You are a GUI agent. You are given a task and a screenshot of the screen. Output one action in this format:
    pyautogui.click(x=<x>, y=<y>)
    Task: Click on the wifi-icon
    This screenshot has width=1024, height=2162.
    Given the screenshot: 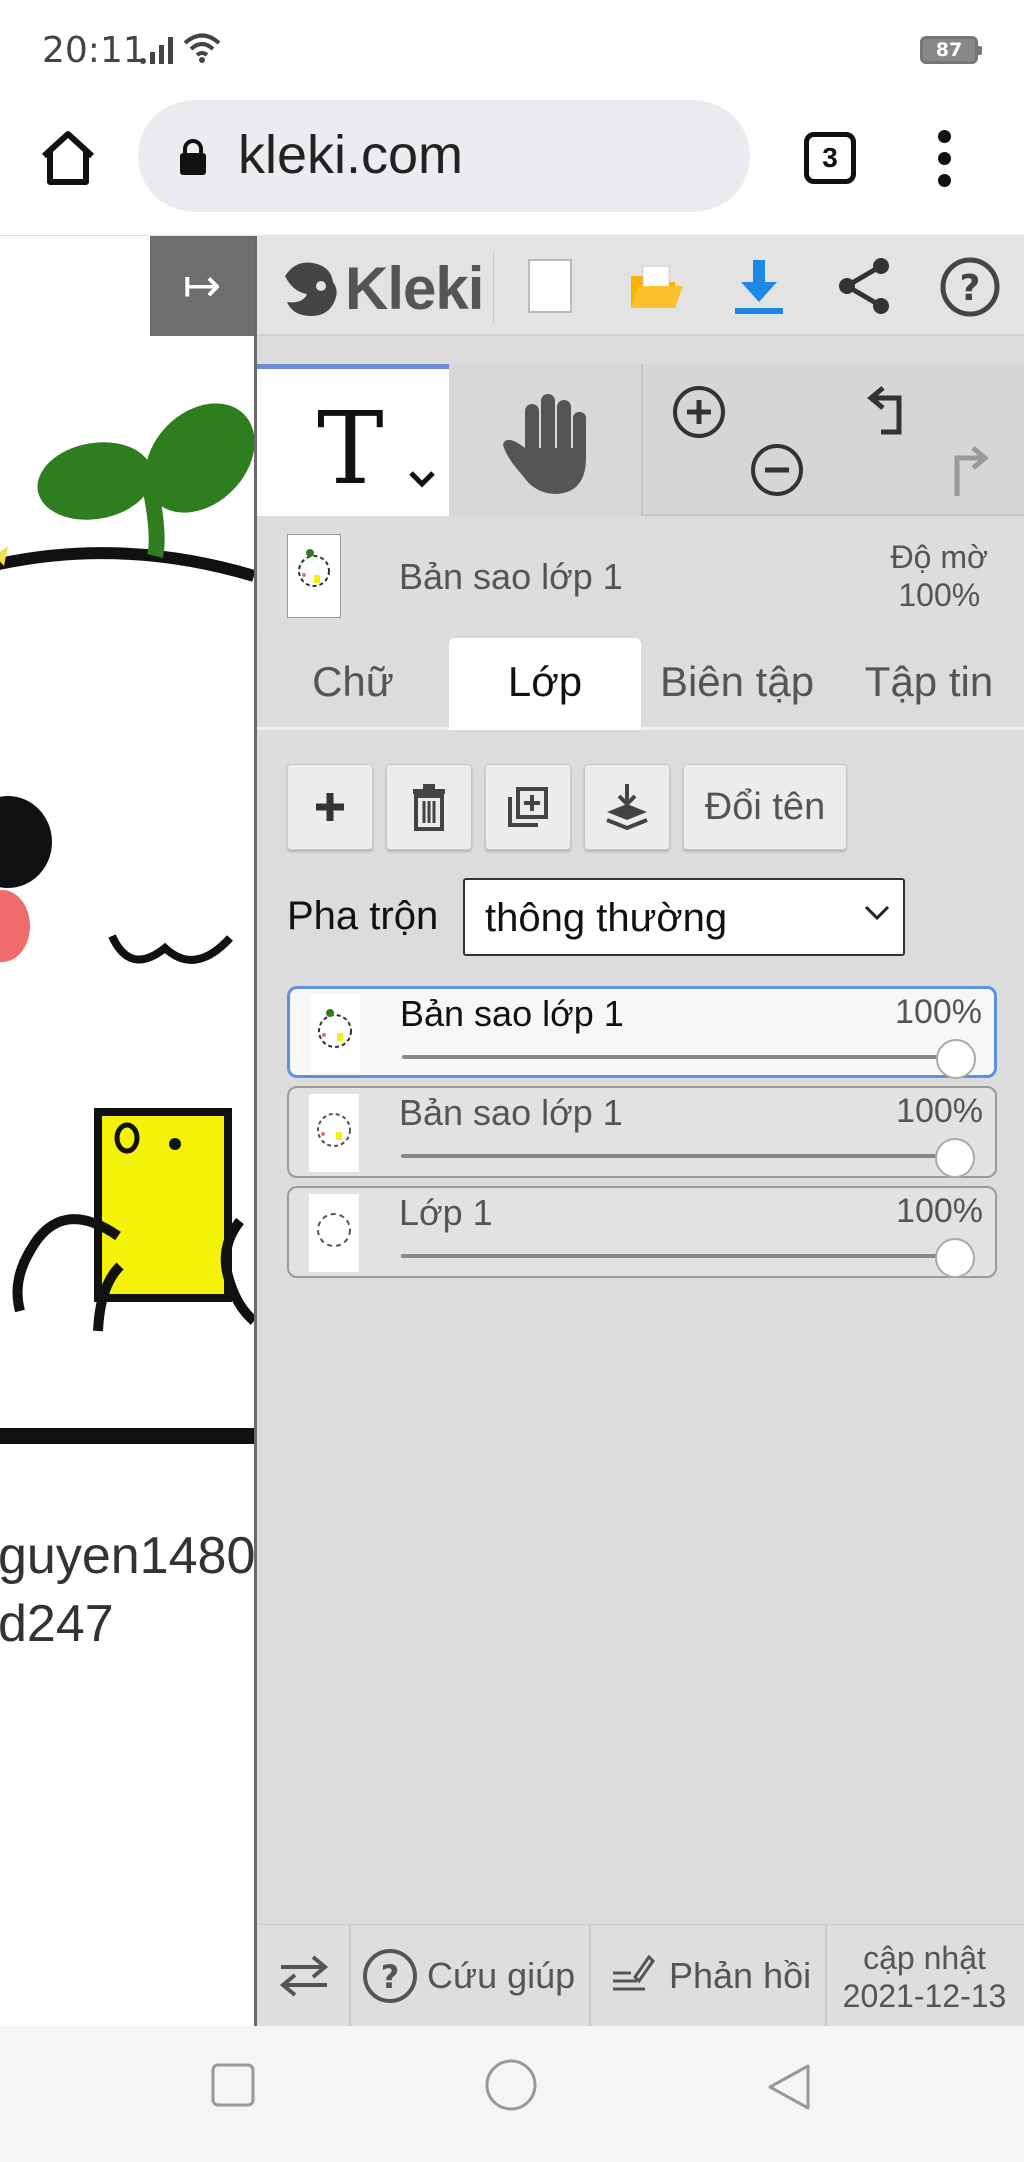 What is the action you would take?
    pyautogui.click(x=202, y=50)
    